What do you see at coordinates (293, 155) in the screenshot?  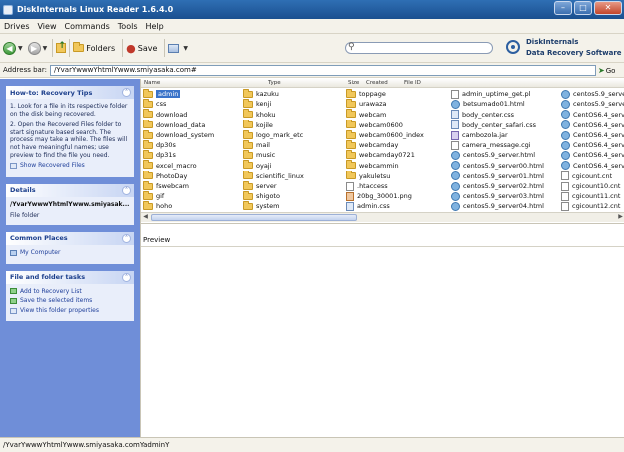 I see `file-item: music` at bounding box center [293, 155].